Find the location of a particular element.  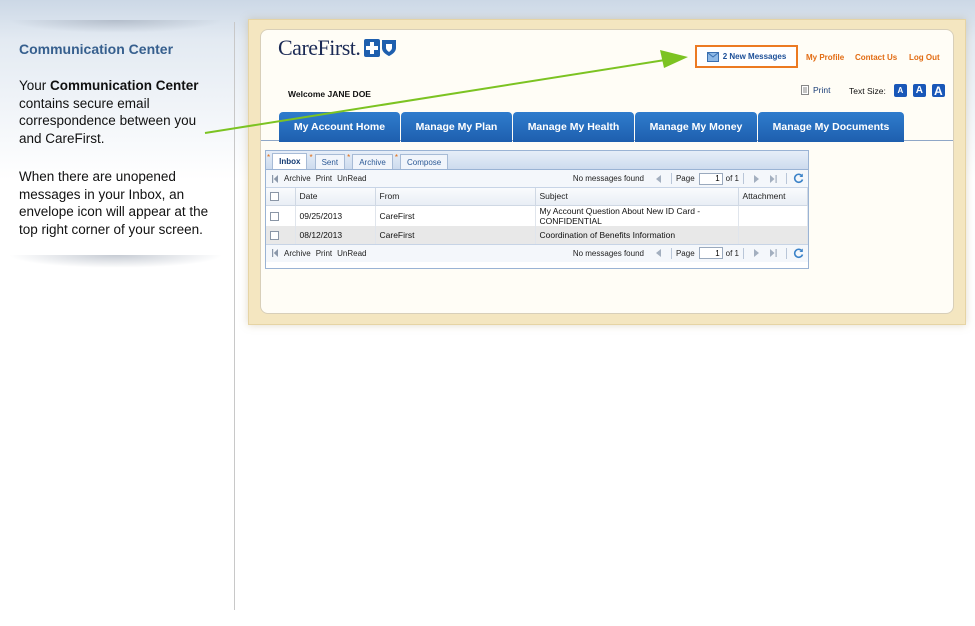

tab-inbox: * Inbox is located at coordinates (287, 160).